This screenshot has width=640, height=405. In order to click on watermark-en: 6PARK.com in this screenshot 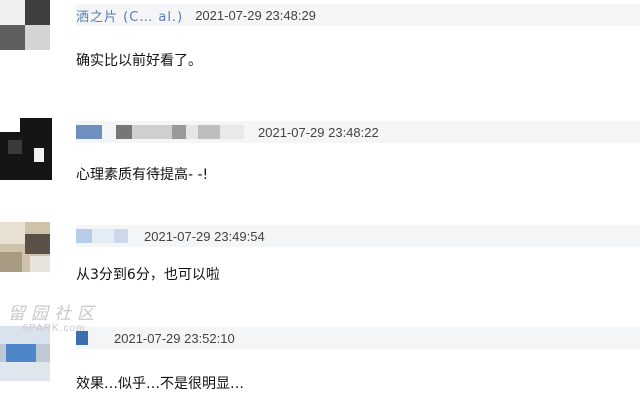, I will do `click(54, 328)`.